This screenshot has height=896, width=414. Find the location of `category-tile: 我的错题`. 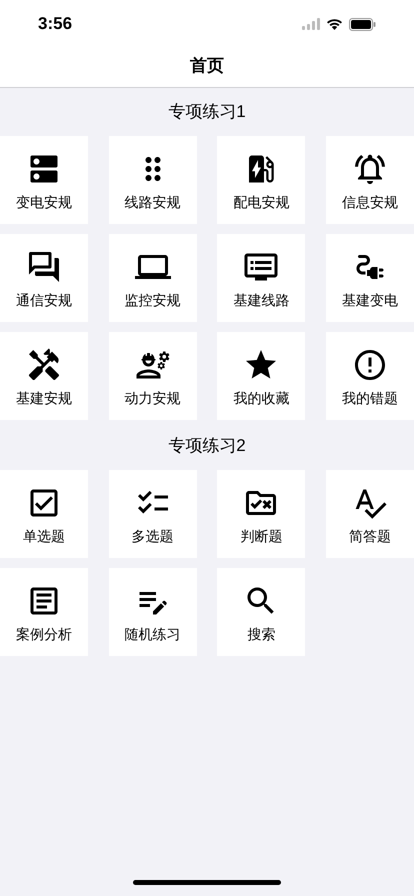

category-tile: 我的错题 is located at coordinates (370, 376).